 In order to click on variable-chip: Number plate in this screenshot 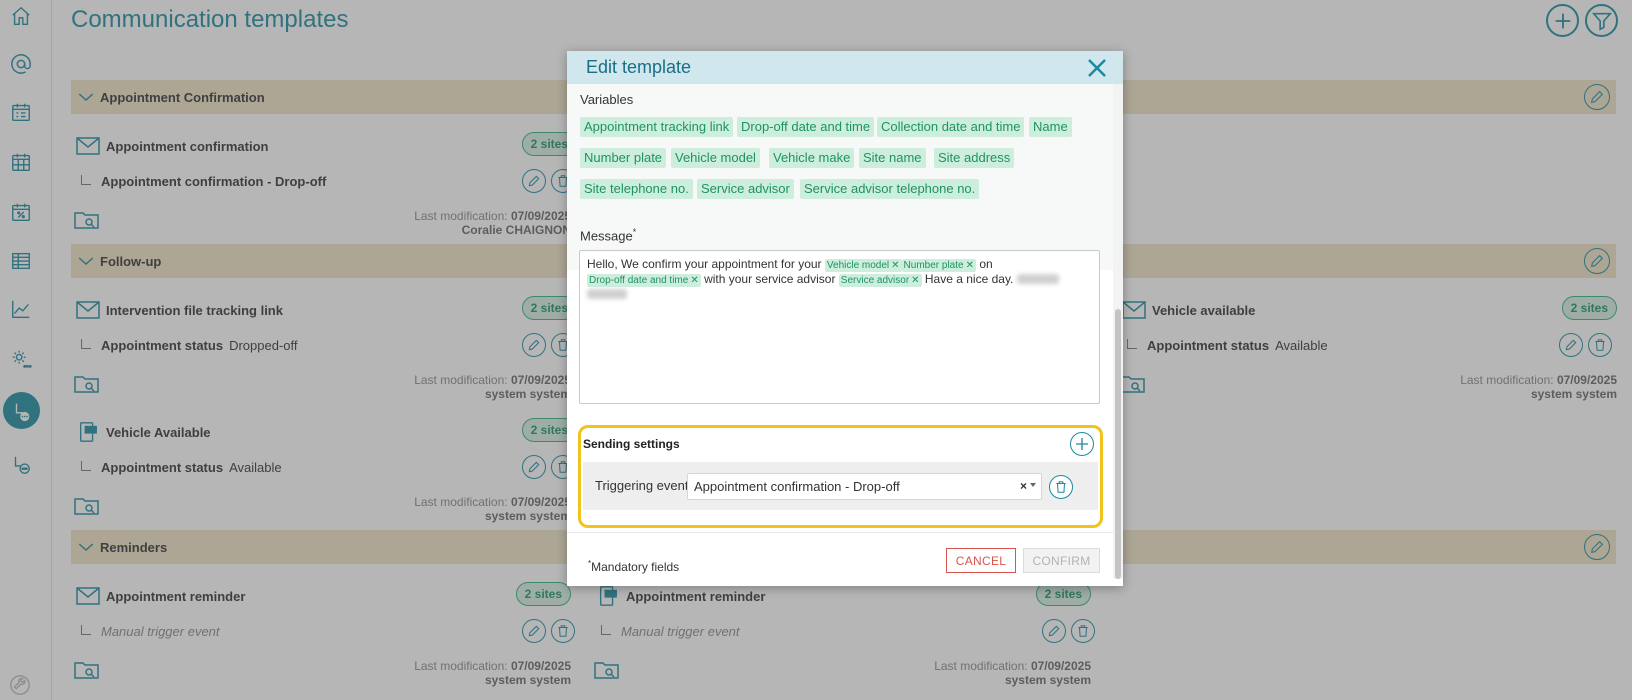, I will do `click(623, 158)`.